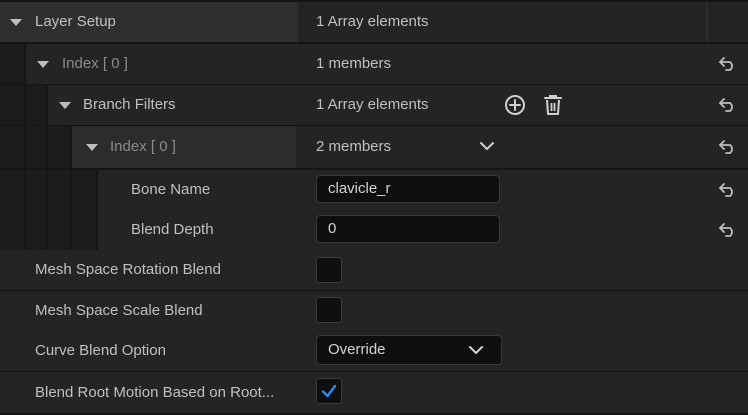  I want to click on row-index-0: Index [ 0 ] 1 members, so click(374, 64).